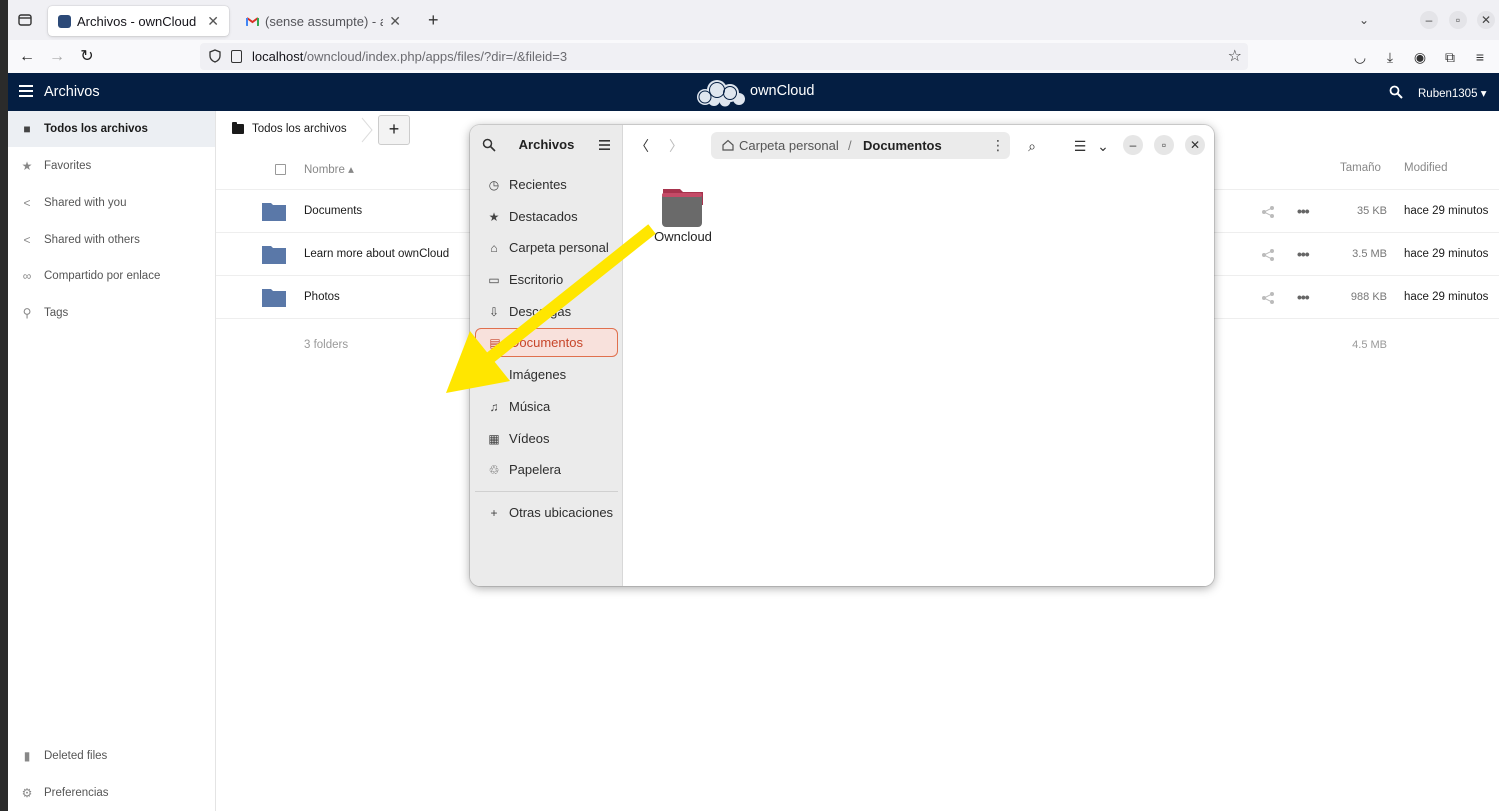 The image size is (1499, 811). Describe the element at coordinates (494, 374) in the screenshot. I see `image-icon: ▨` at that location.